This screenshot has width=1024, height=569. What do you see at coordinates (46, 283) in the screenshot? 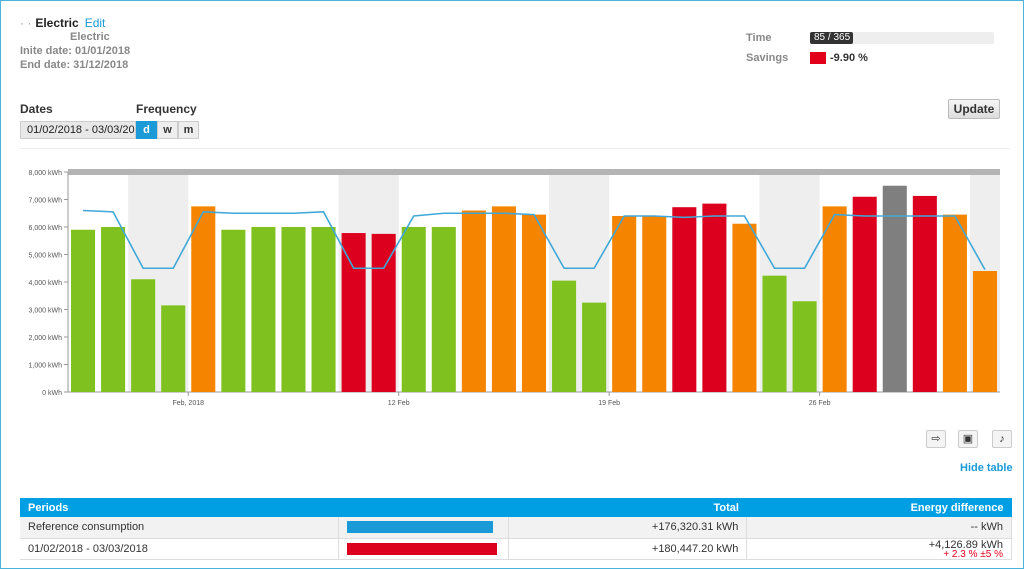
I see `y-tick-label: 4,000 kWh` at bounding box center [46, 283].